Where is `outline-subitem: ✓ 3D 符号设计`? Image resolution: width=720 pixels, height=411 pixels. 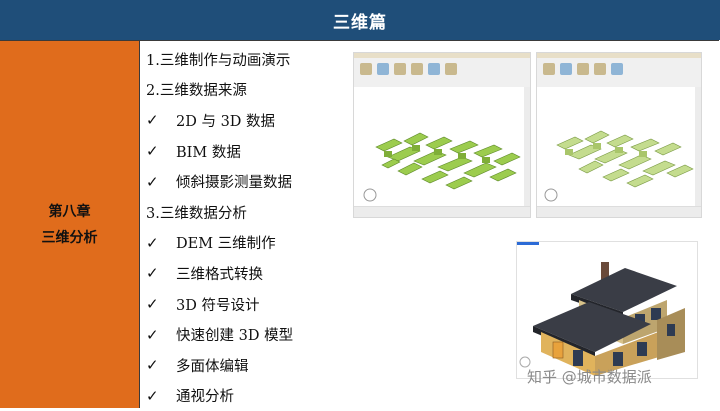 outline-subitem: ✓ 3D 符号设计 is located at coordinates (203, 304).